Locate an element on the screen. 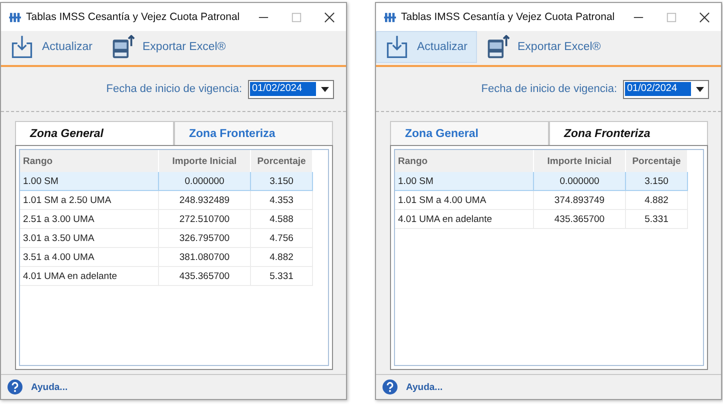 This screenshot has width=723, height=404. table-row: 3.51 a 4.00 UMA 381.080700 4.882 is located at coordinates (174, 257).